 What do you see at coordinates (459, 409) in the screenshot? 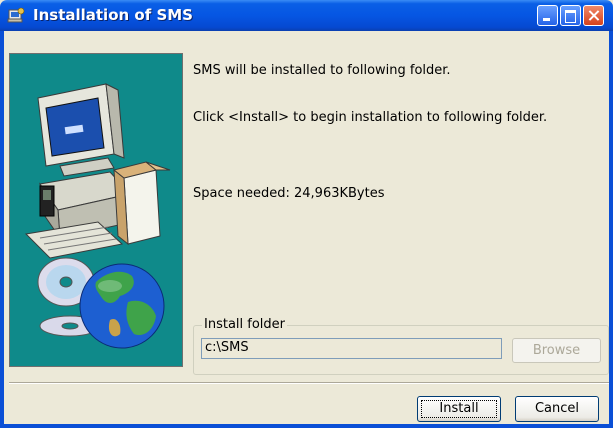
I see `install-button: Install` at bounding box center [459, 409].